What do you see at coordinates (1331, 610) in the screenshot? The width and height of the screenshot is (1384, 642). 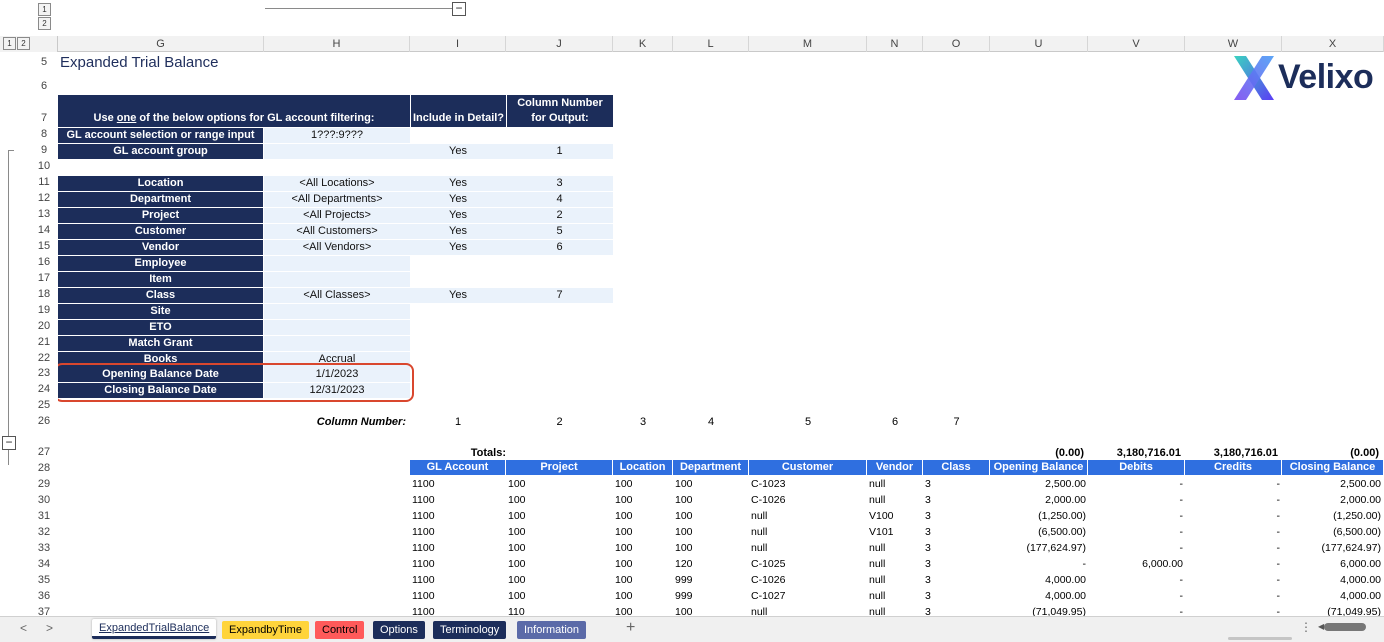 I see `cell-closing-balance: (71,049.95)` at bounding box center [1331, 610].